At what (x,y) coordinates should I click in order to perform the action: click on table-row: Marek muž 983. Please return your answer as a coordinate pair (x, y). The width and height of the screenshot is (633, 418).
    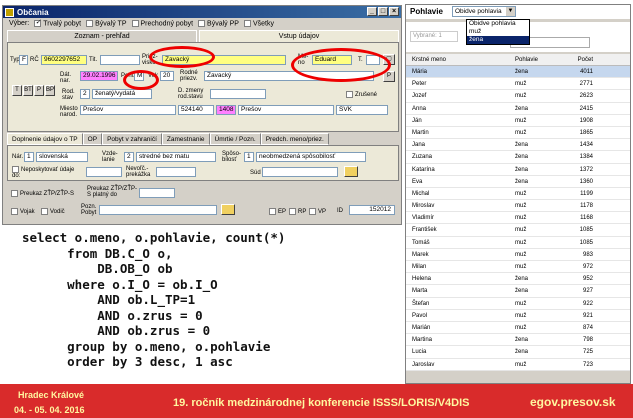
    Looking at the image, I should click on (518, 254).